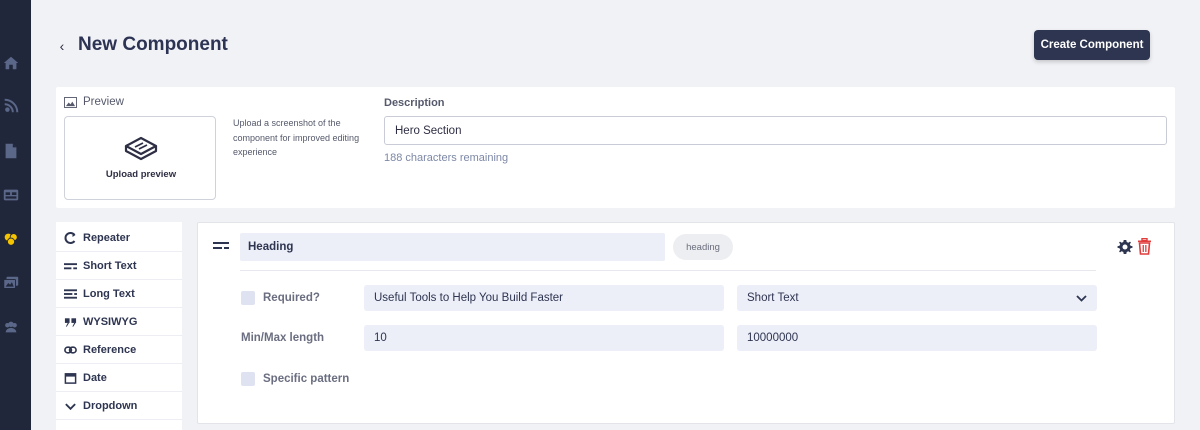 The height and width of the screenshot is (430, 1200). What do you see at coordinates (544, 338) in the screenshot?
I see `min-length-input` at bounding box center [544, 338].